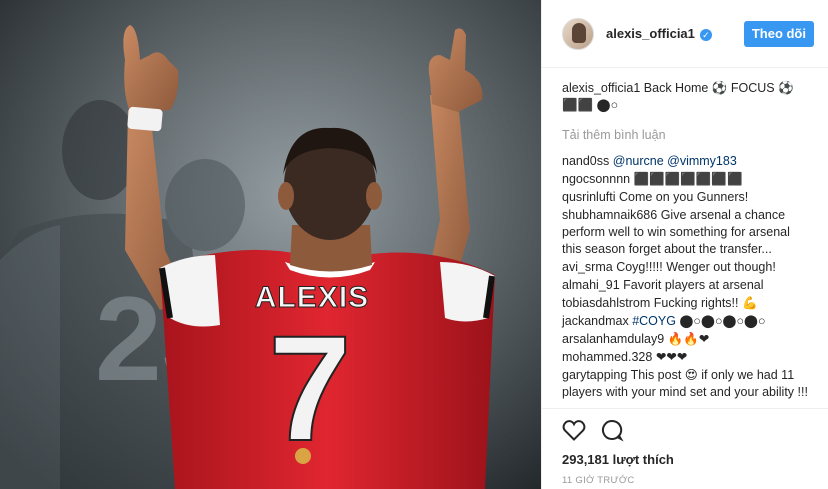  I want to click on action-icons, so click(685, 431).